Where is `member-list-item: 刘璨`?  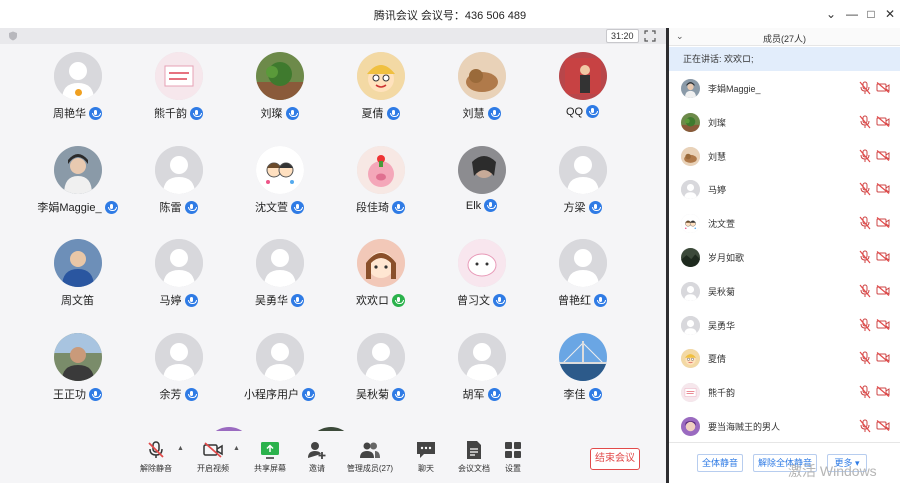 member-list-item: 刘璨 is located at coordinates (784, 122).